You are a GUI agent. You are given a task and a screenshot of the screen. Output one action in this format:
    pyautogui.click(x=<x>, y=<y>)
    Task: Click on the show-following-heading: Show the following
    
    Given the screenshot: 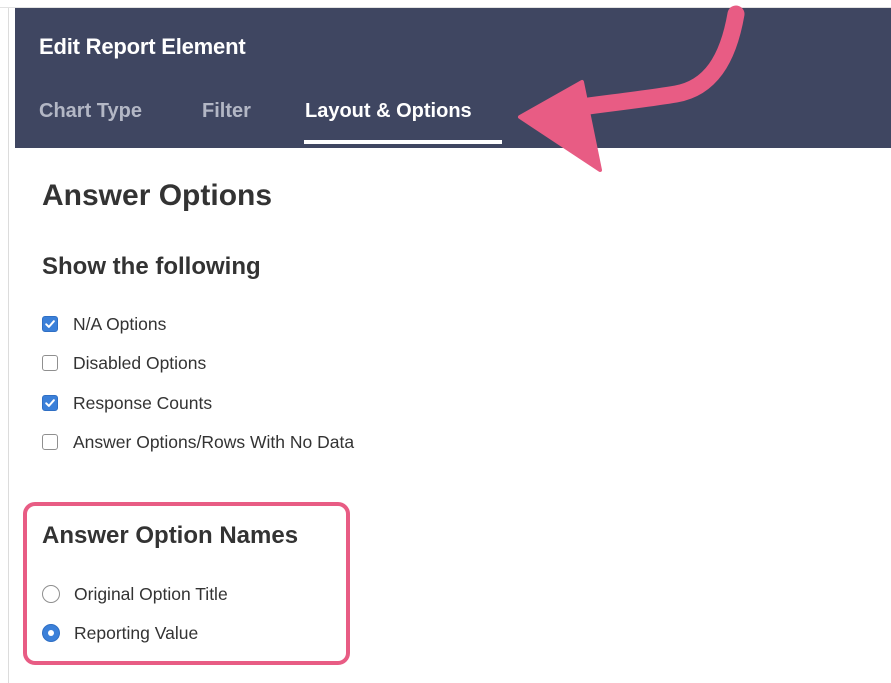 What is the action you would take?
    pyautogui.click(x=151, y=266)
    